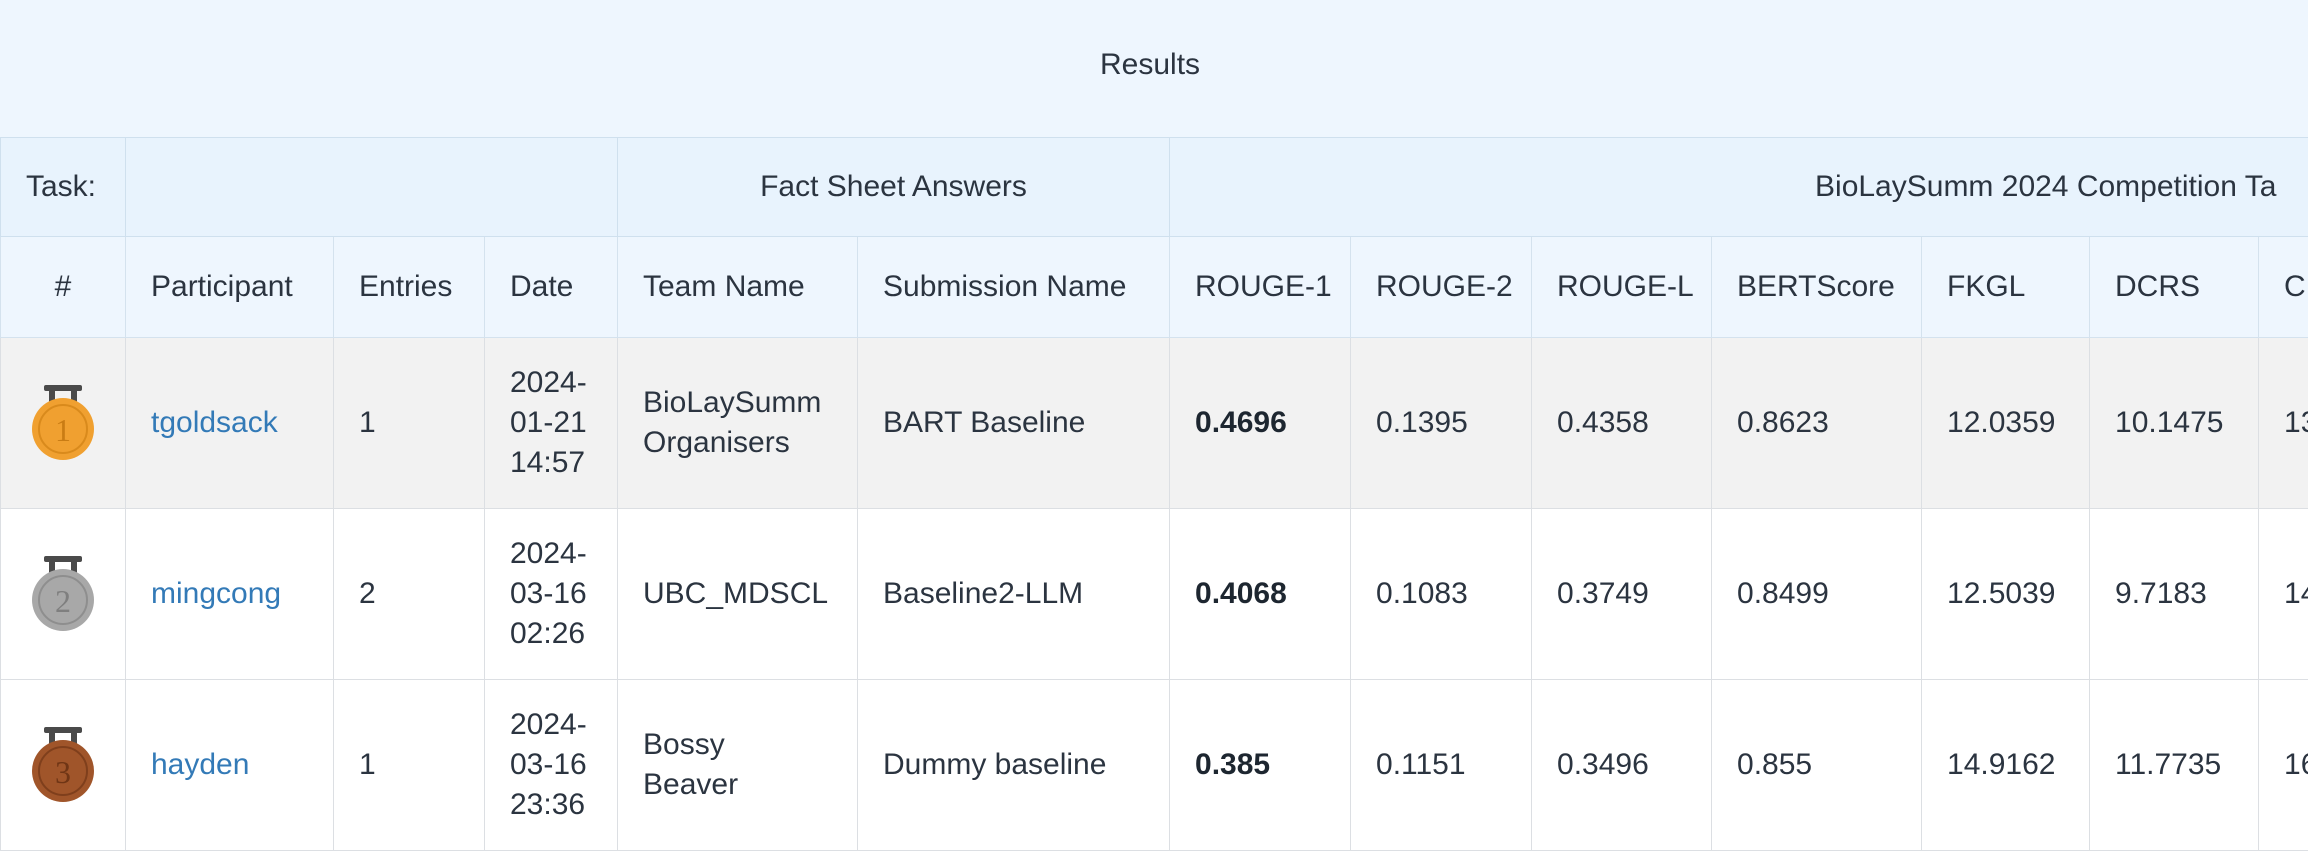 Image resolution: width=2308 pixels, height=860 pixels. What do you see at coordinates (551, 287) in the screenshot?
I see `col-date: Date` at bounding box center [551, 287].